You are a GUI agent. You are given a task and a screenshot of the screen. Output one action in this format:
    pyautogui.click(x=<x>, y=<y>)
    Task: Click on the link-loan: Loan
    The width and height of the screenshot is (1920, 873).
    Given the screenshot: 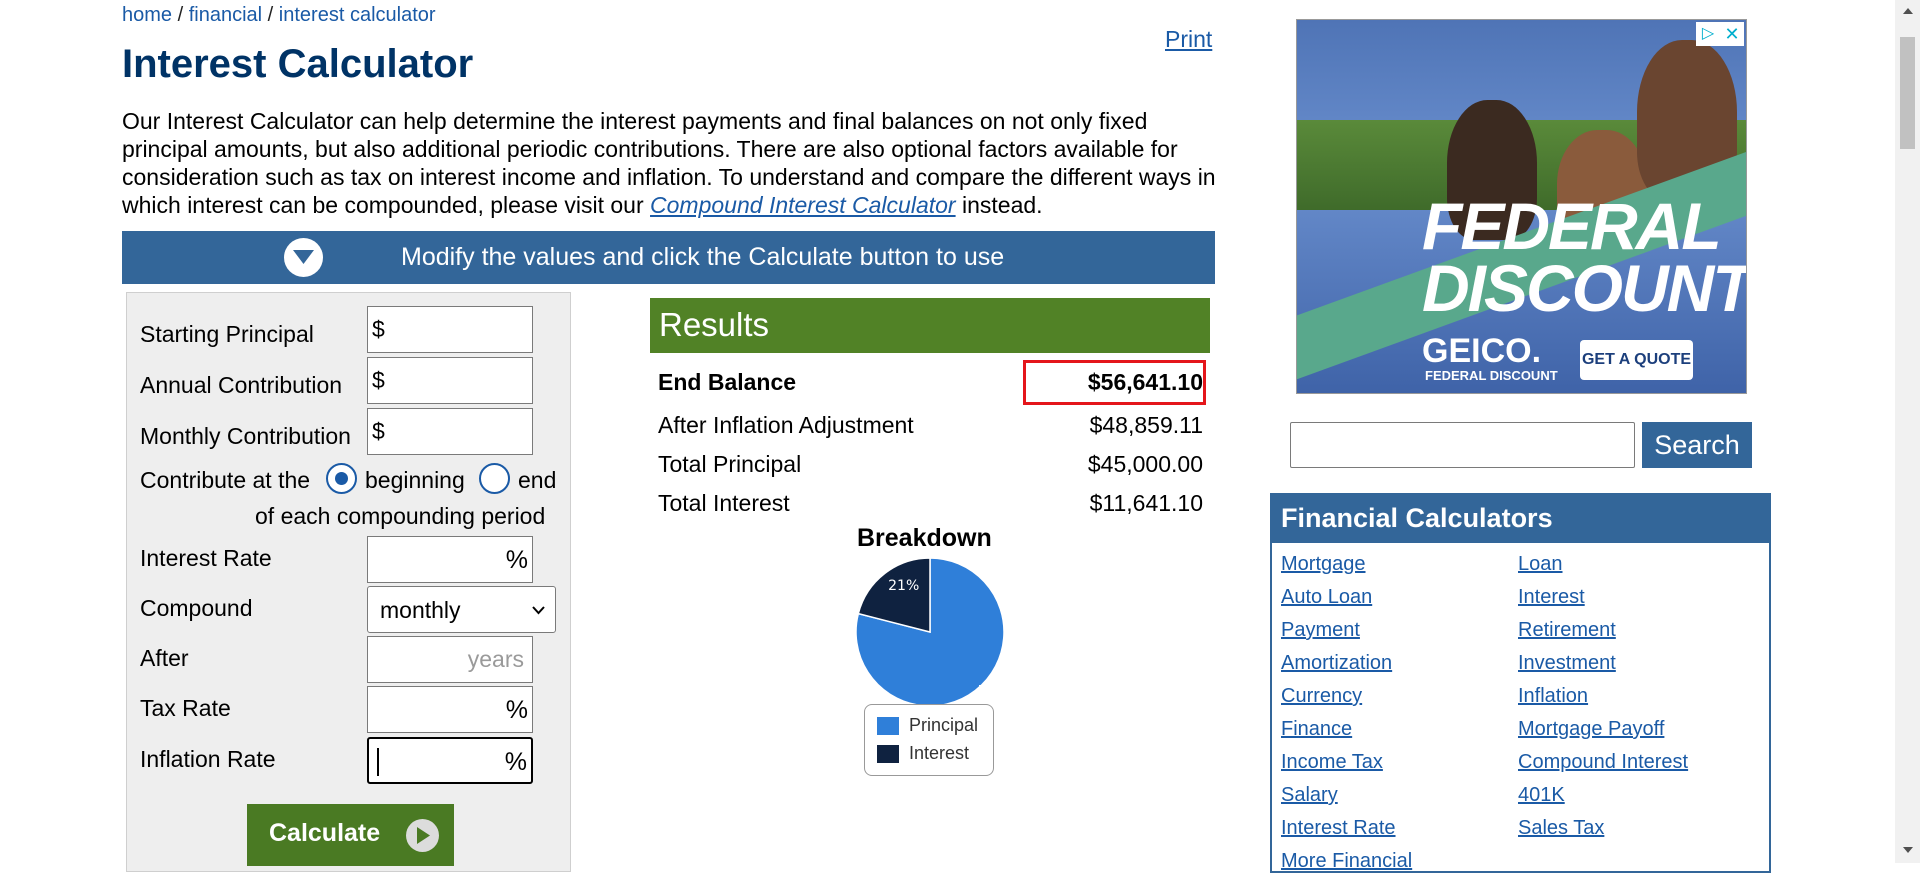 What is the action you would take?
    pyautogui.click(x=1540, y=564)
    